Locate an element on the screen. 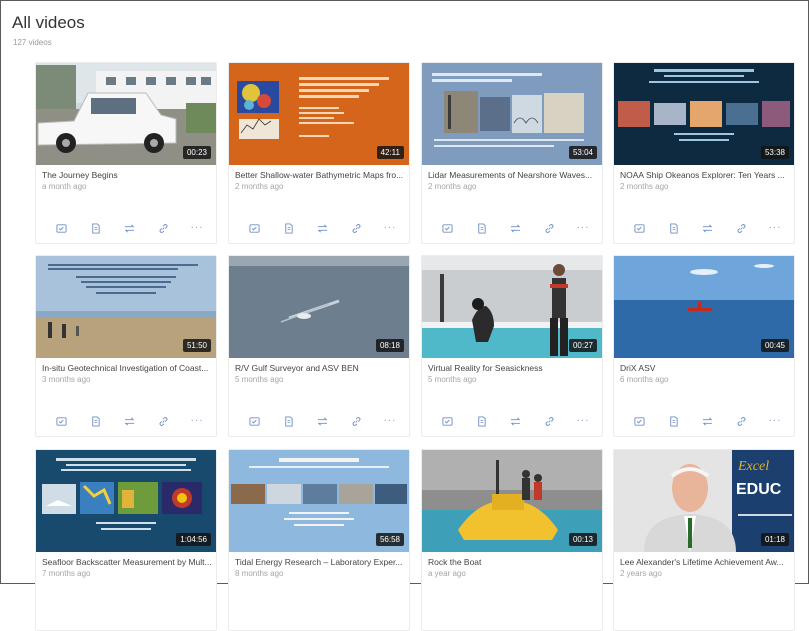 This screenshot has height=631, width=809. duration-badge: 56:58 is located at coordinates (389, 539).